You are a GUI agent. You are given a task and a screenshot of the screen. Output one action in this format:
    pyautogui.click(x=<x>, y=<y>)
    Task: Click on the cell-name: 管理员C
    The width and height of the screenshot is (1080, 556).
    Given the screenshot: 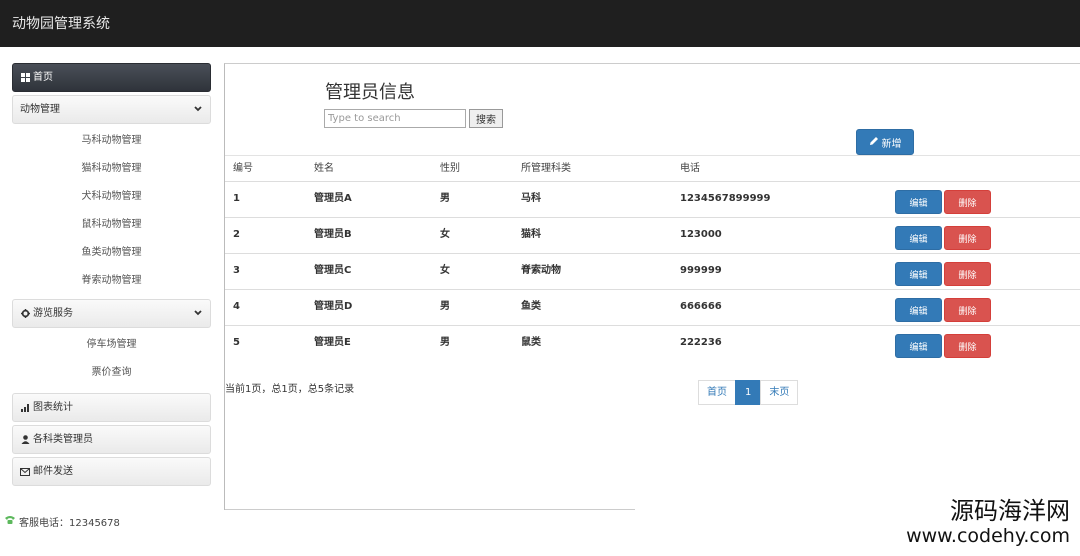 What is the action you would take?
    pyautogui.click(x=333, y=270)
    